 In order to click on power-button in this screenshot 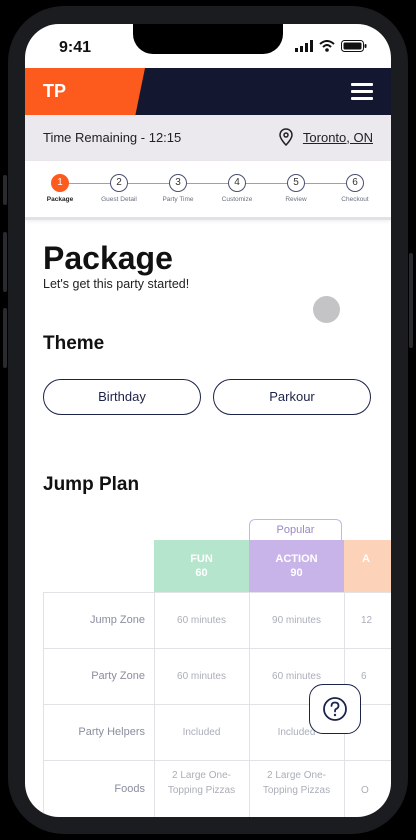, I will do `click(411, 300)`.